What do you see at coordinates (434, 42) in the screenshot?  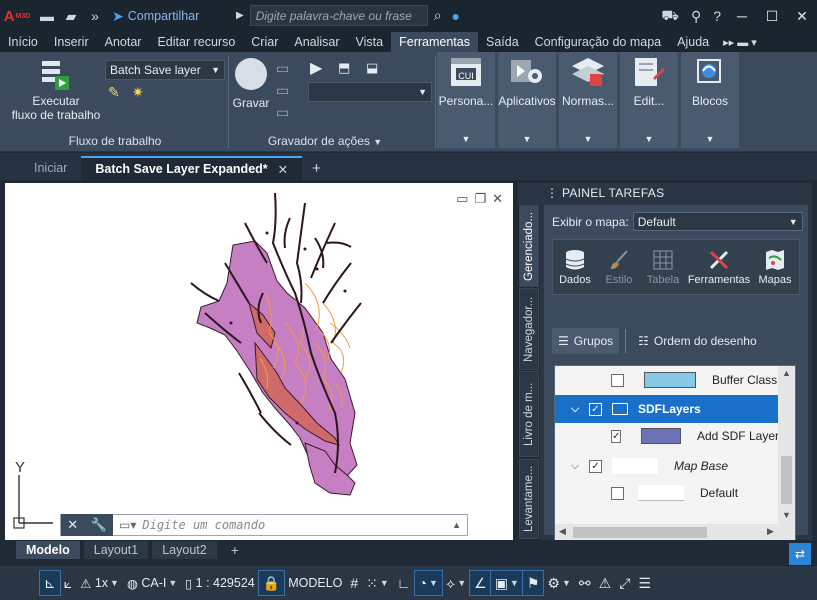 I see `menu-tab: Ferramentas` at bounding box center [434, 42].